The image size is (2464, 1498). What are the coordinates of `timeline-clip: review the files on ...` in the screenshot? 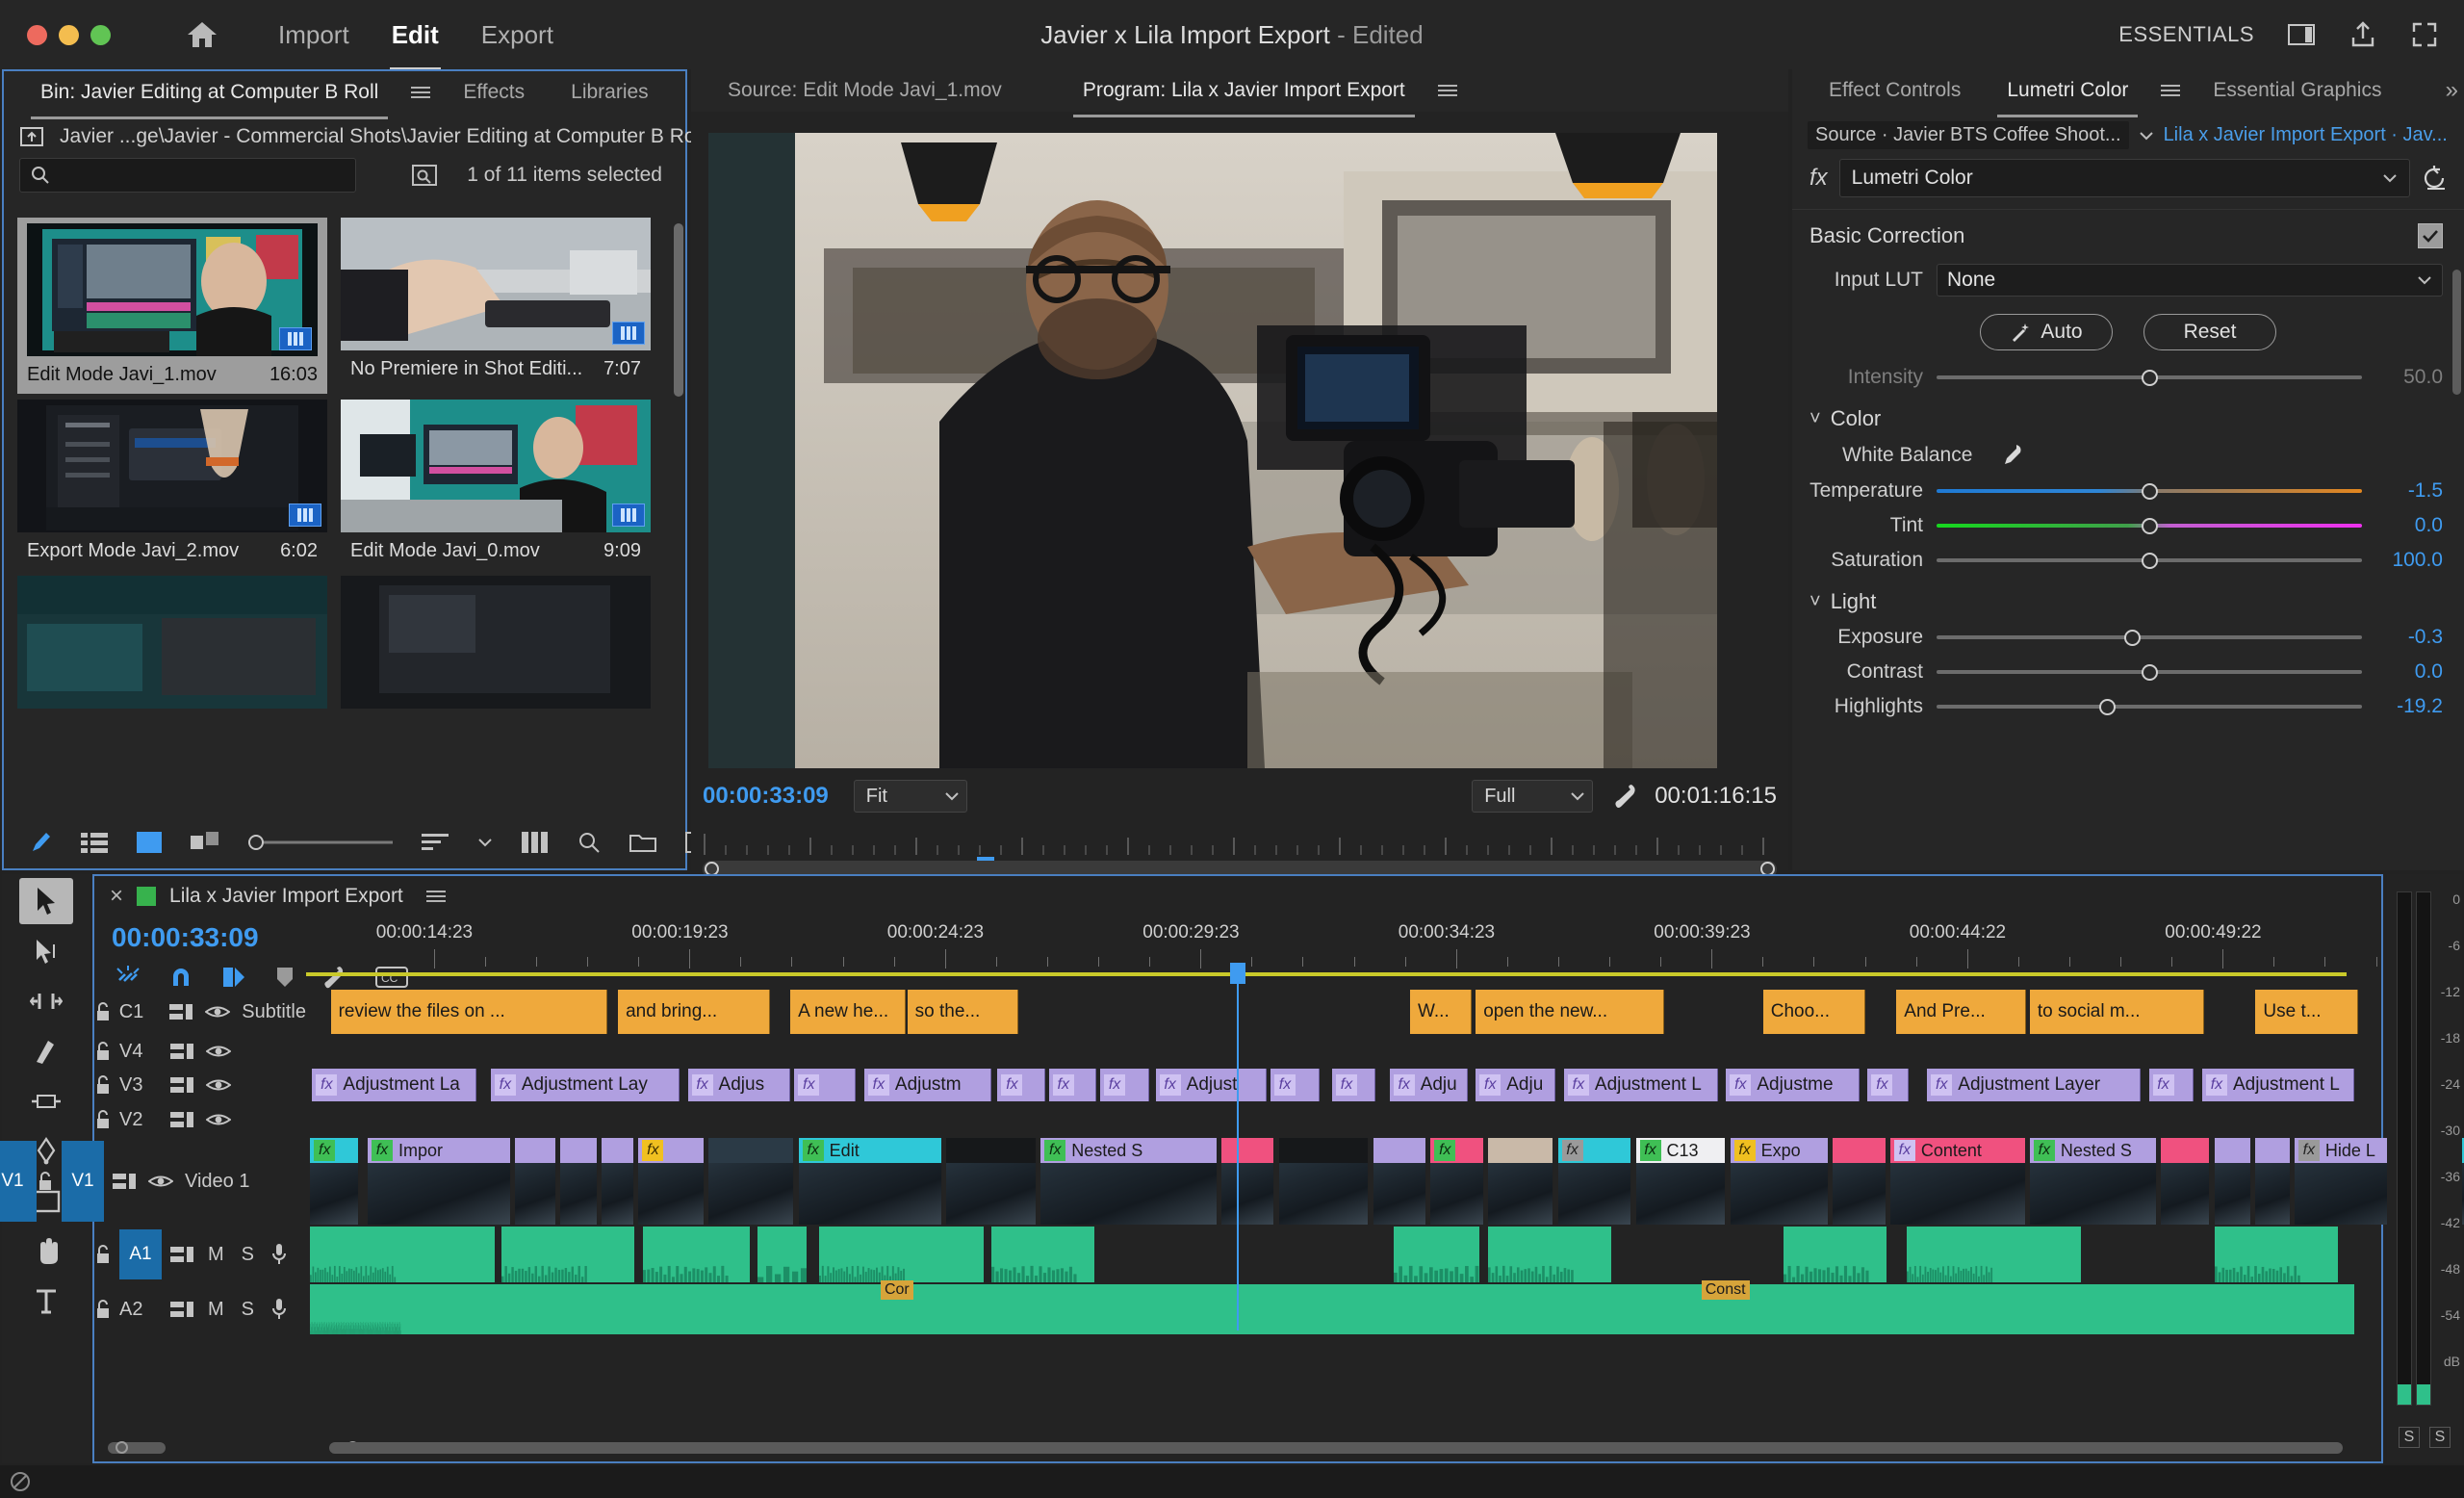 It's located at (469, 1012).